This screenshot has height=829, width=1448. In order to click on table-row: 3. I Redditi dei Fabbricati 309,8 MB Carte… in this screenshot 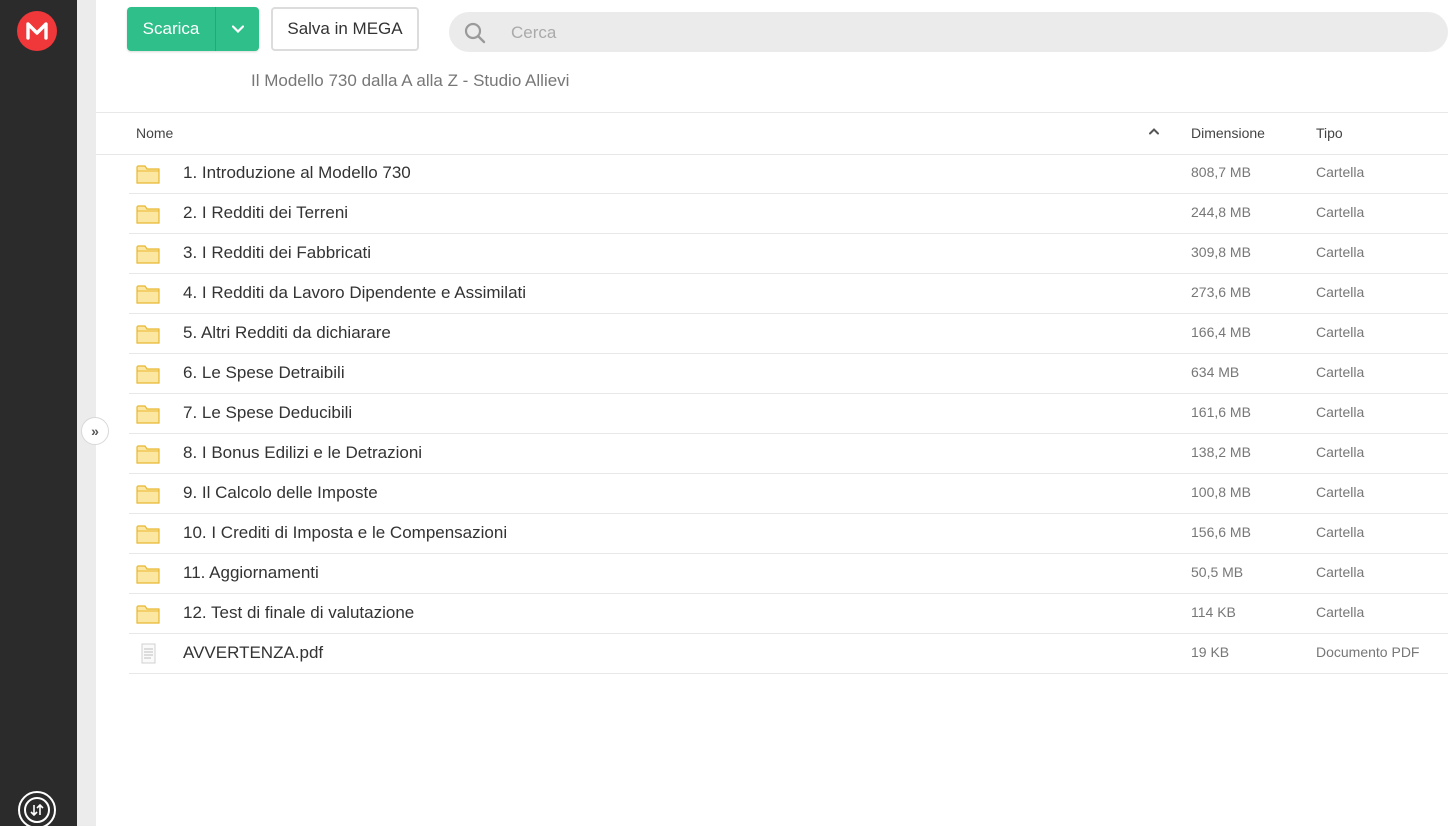, I will do `click(788, 254)`.